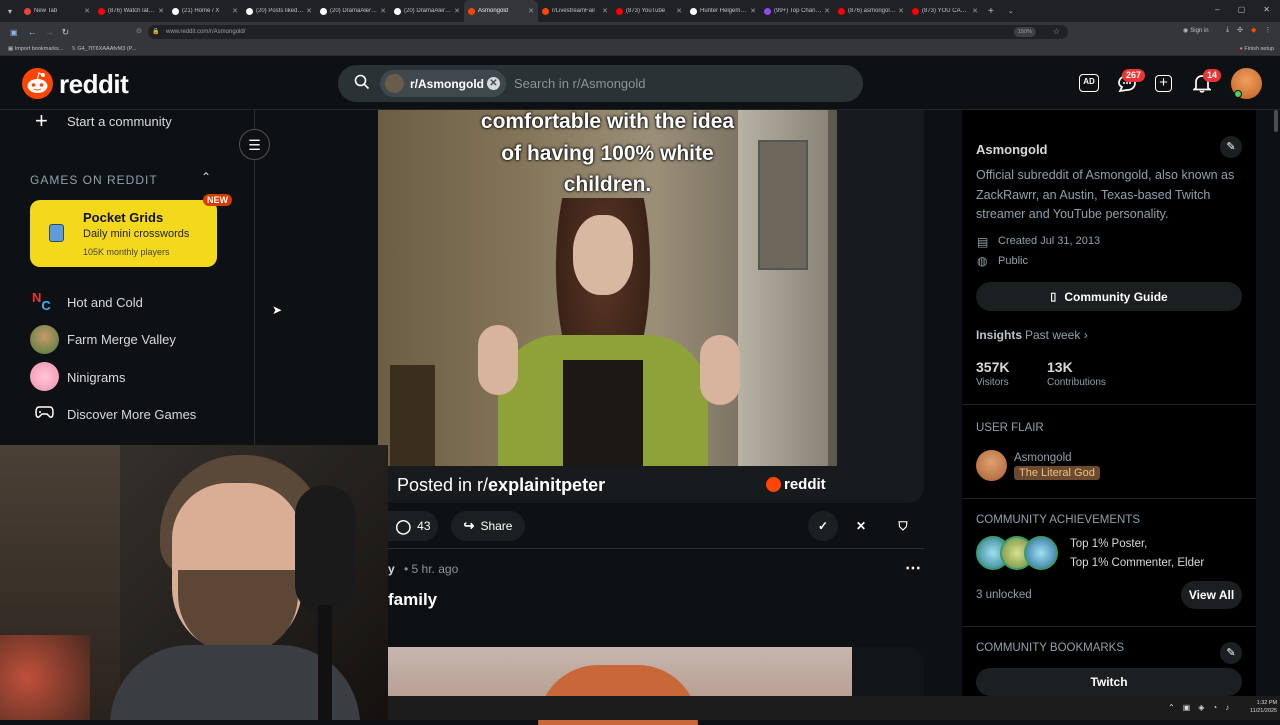 Image resolution: width=1280 pixels, height=725 pixels. I want to click on next-post-author: y, so click(391, 569).